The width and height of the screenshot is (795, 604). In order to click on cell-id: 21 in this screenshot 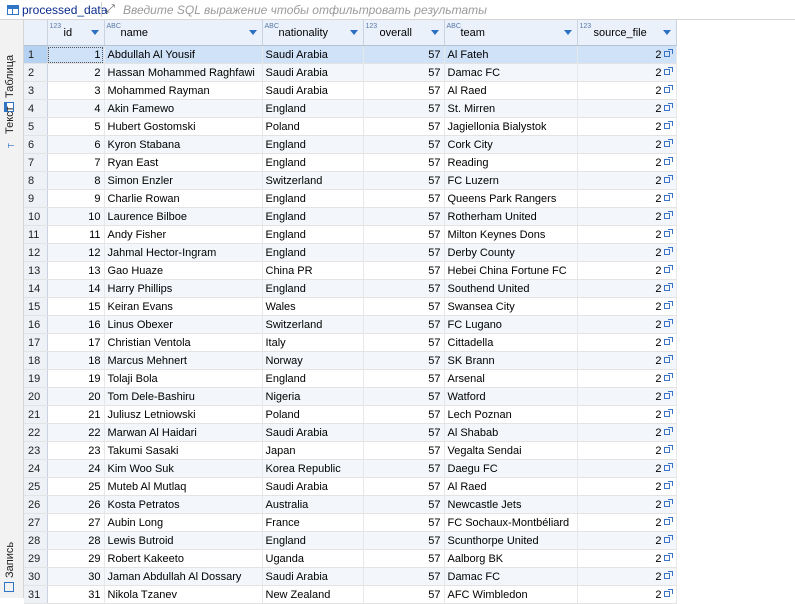, I will do `click(76, 414)`.